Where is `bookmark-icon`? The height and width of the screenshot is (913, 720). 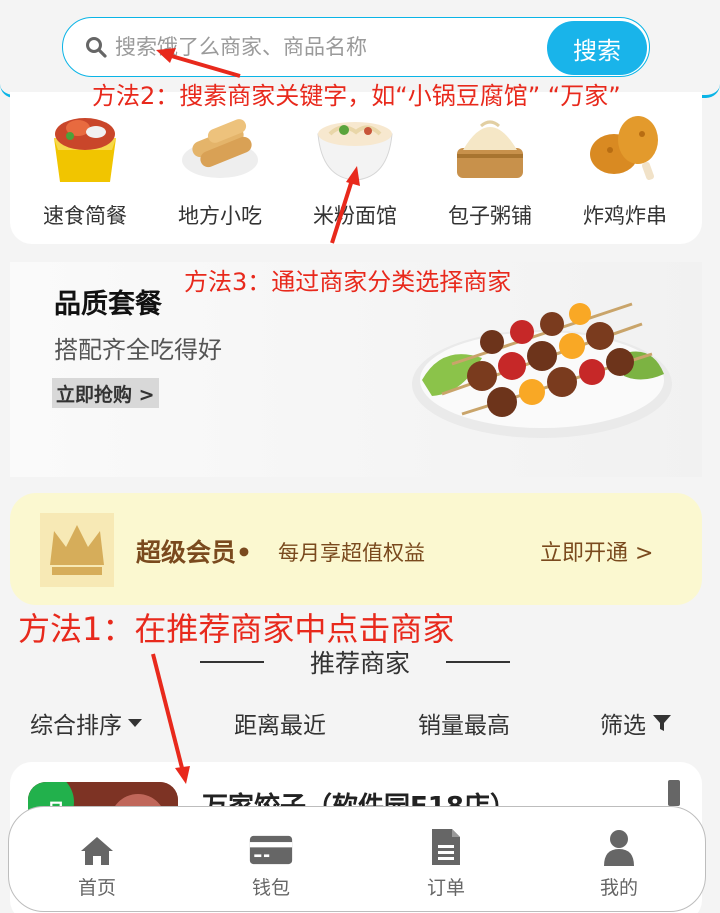
bookmark-icon is located at coordinates (674, 793).